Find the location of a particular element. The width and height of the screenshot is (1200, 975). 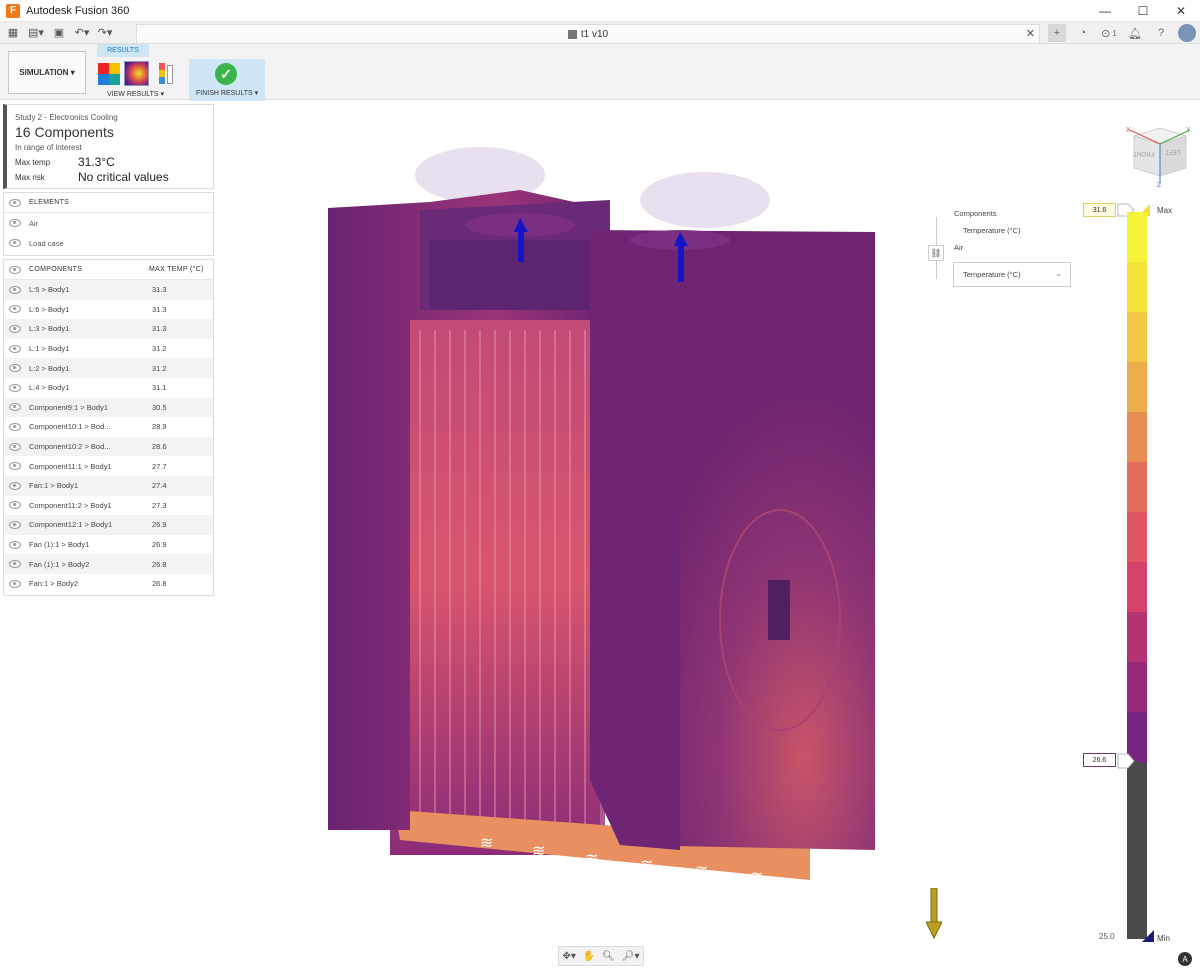

table-row: Component12:1 > Body1 26.9 is located at coordinates (108, 525).